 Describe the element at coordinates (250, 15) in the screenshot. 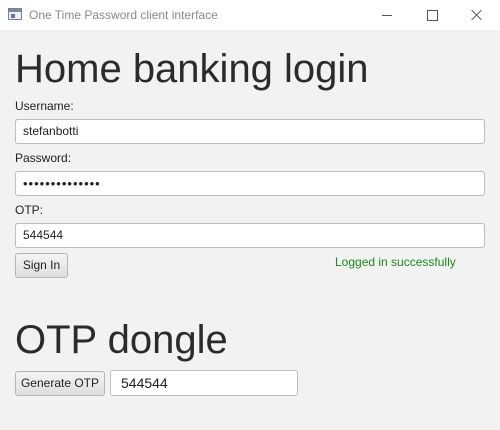

I see `title-bar: One Time Password client interface` at that location.